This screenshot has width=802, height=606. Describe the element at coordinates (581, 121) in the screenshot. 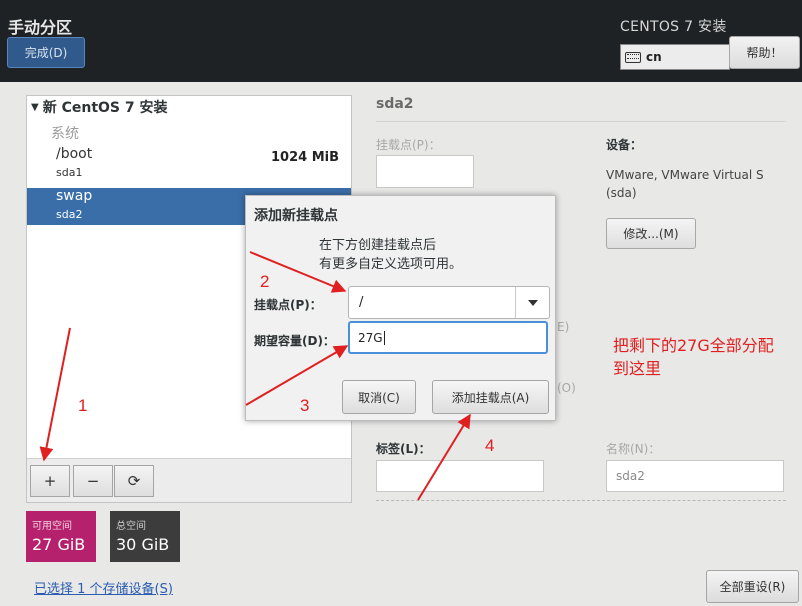

I see `right-panel-divider` at that location.